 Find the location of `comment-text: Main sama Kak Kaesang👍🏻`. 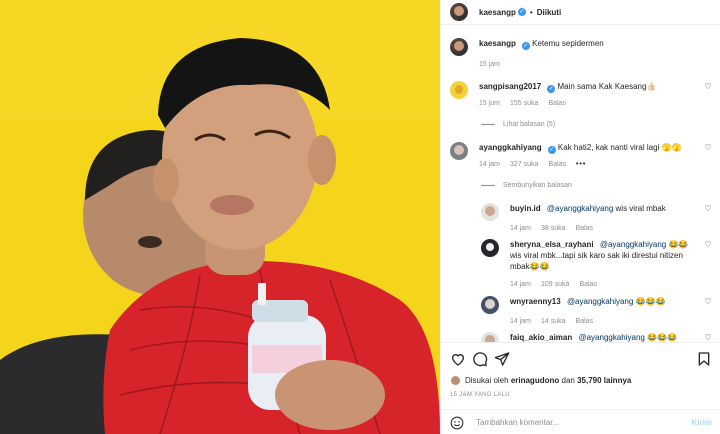

comment-text: Main sama Kak Kaesang👍🏻 is located at coordinates (607, 86).